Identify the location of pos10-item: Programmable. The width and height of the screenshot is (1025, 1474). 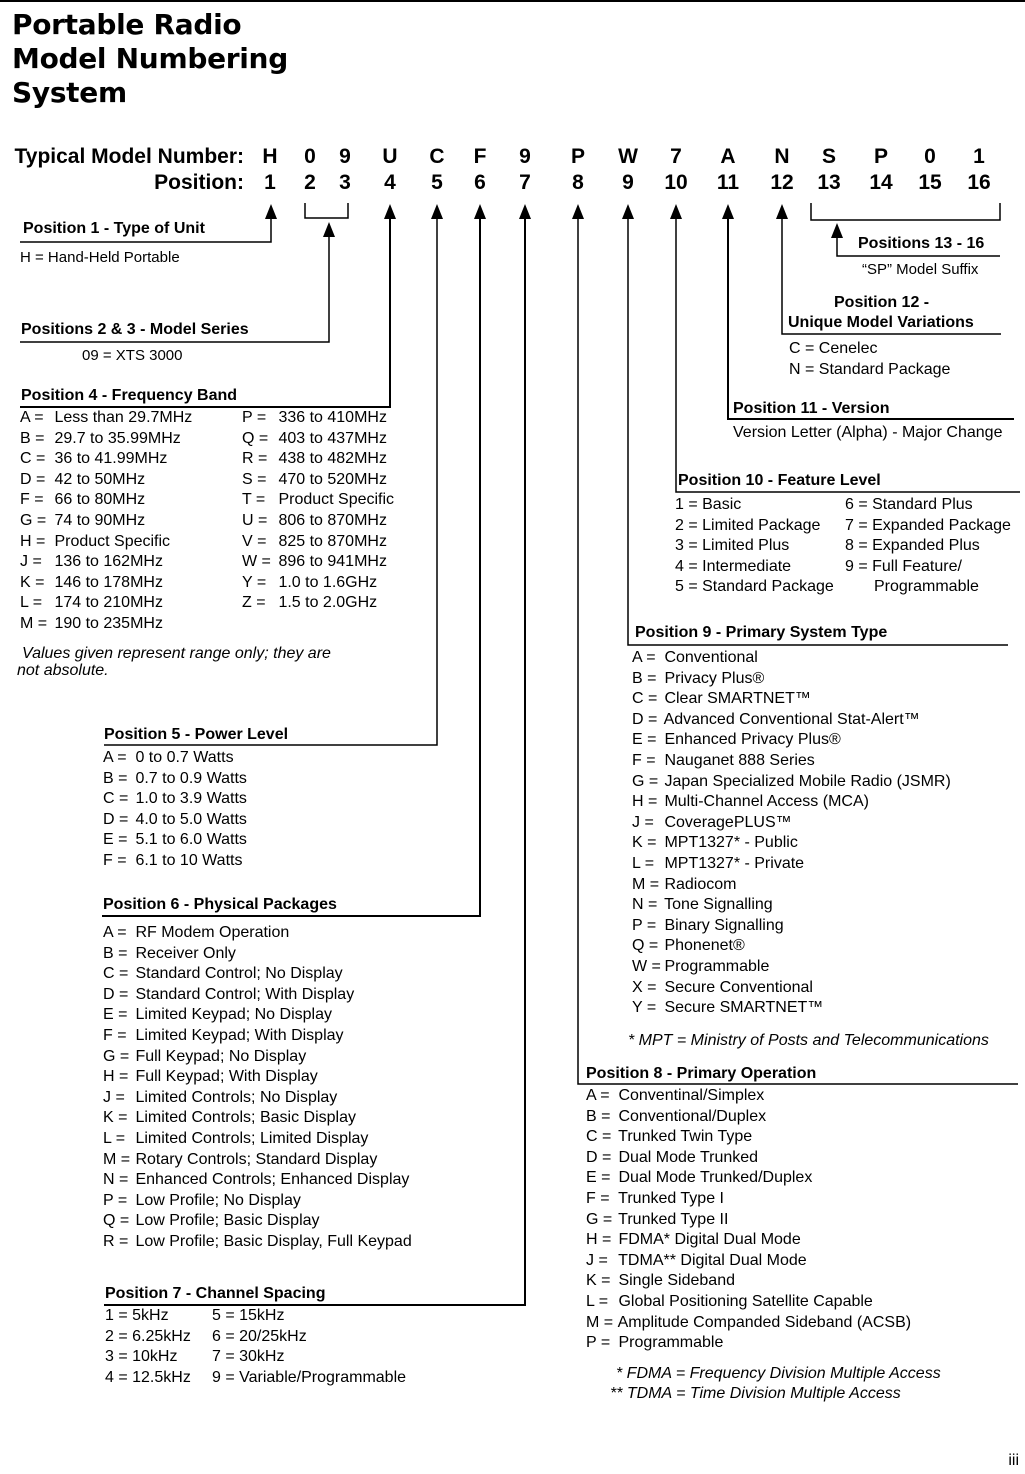
(926, 587).